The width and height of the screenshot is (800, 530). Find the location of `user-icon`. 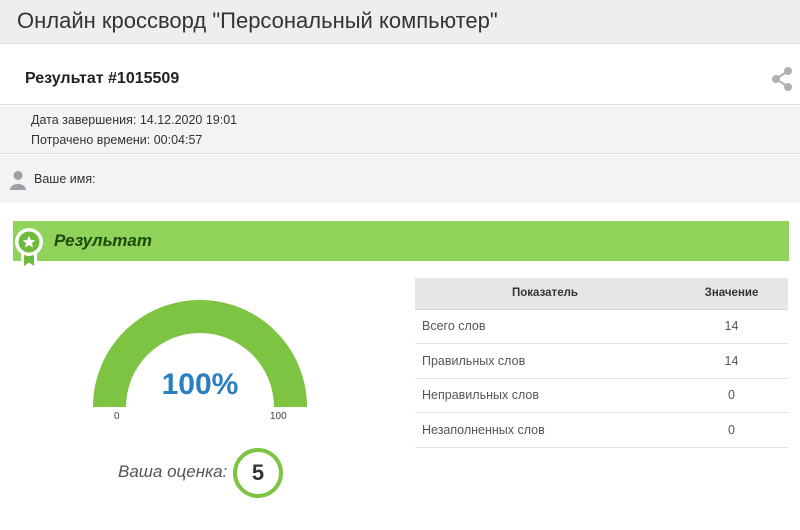

user-icon is located at coordinates (18, 180).